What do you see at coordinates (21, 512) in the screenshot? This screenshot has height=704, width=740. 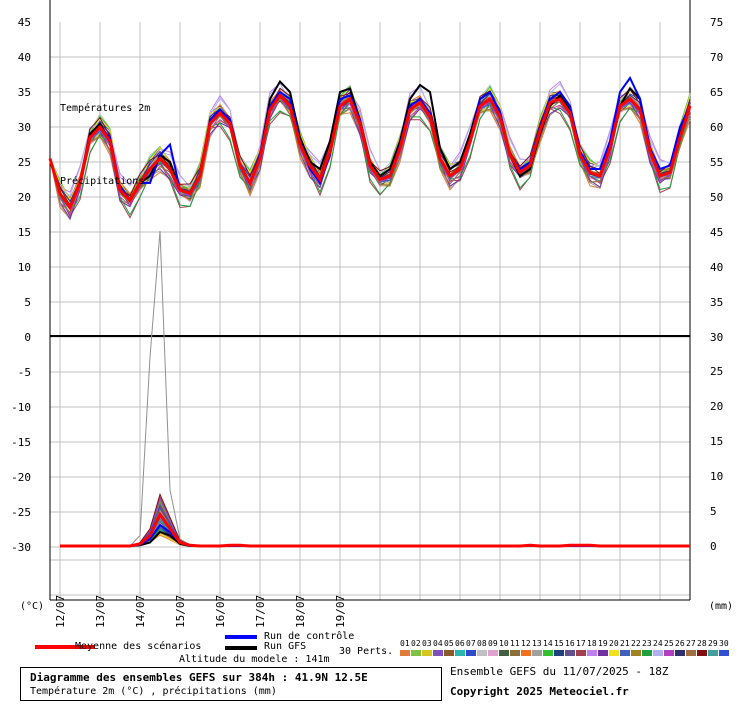 I see `left-tick-label: -25` at bounding box center [21, 512].